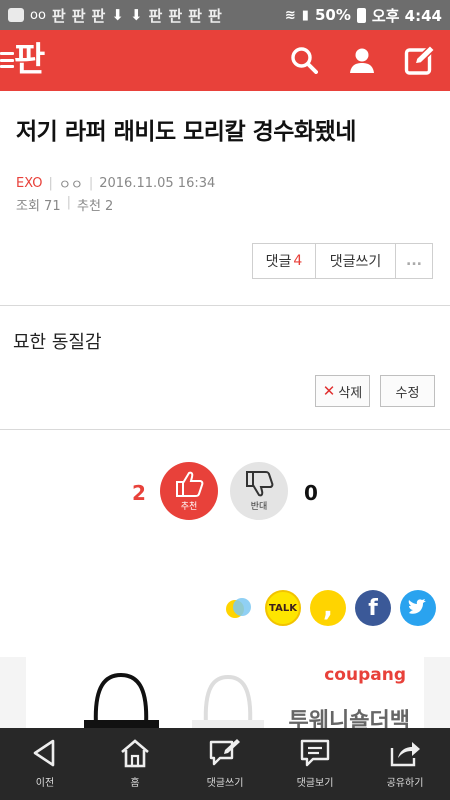  What do you see at coordinates (70, 185) in the screenshot?
I see `post-author: ㅇㅇ` at bounding box center [70, 185].